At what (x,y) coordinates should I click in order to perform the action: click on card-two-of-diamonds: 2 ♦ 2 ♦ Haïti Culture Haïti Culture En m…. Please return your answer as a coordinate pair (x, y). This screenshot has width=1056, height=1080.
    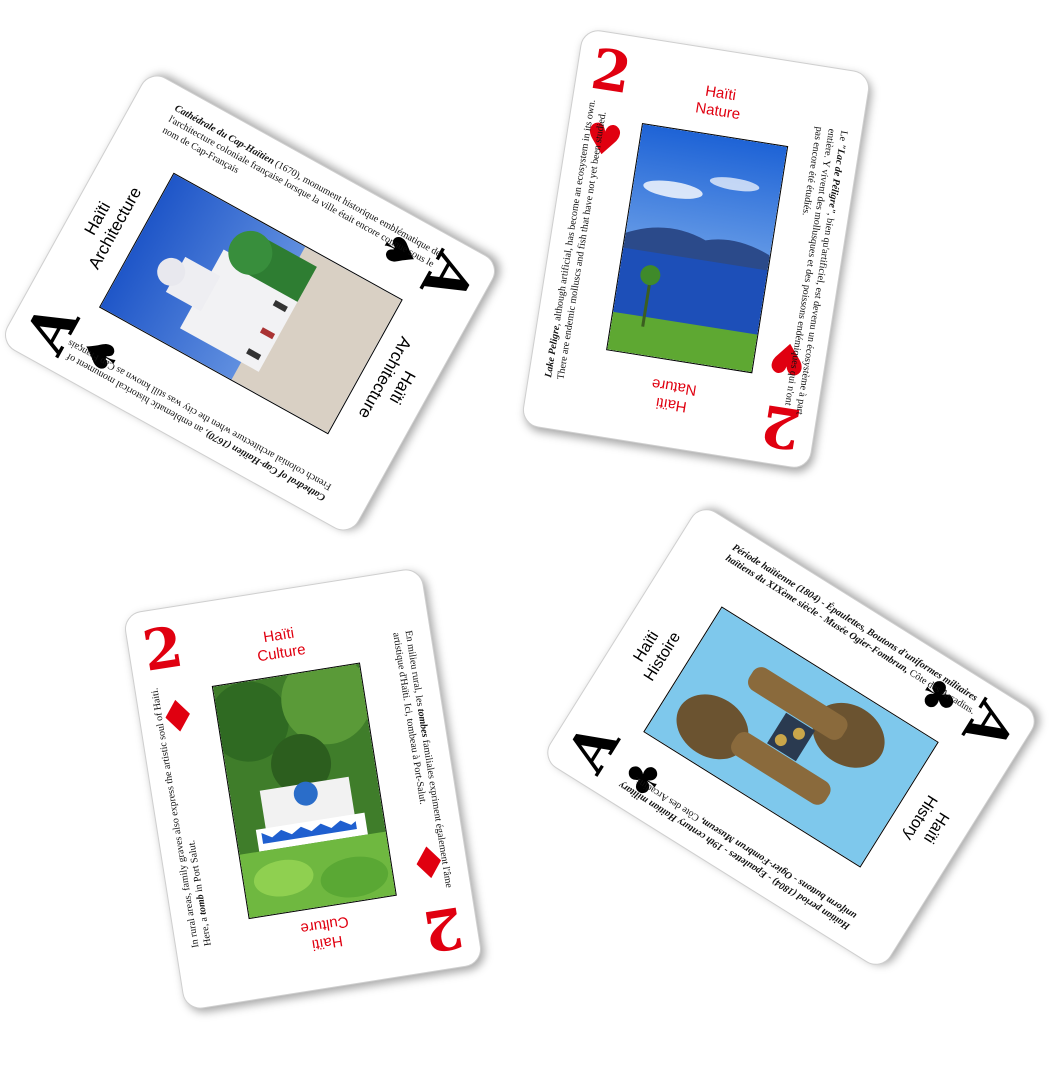
    Looking at the image, I should click on (303, 789).